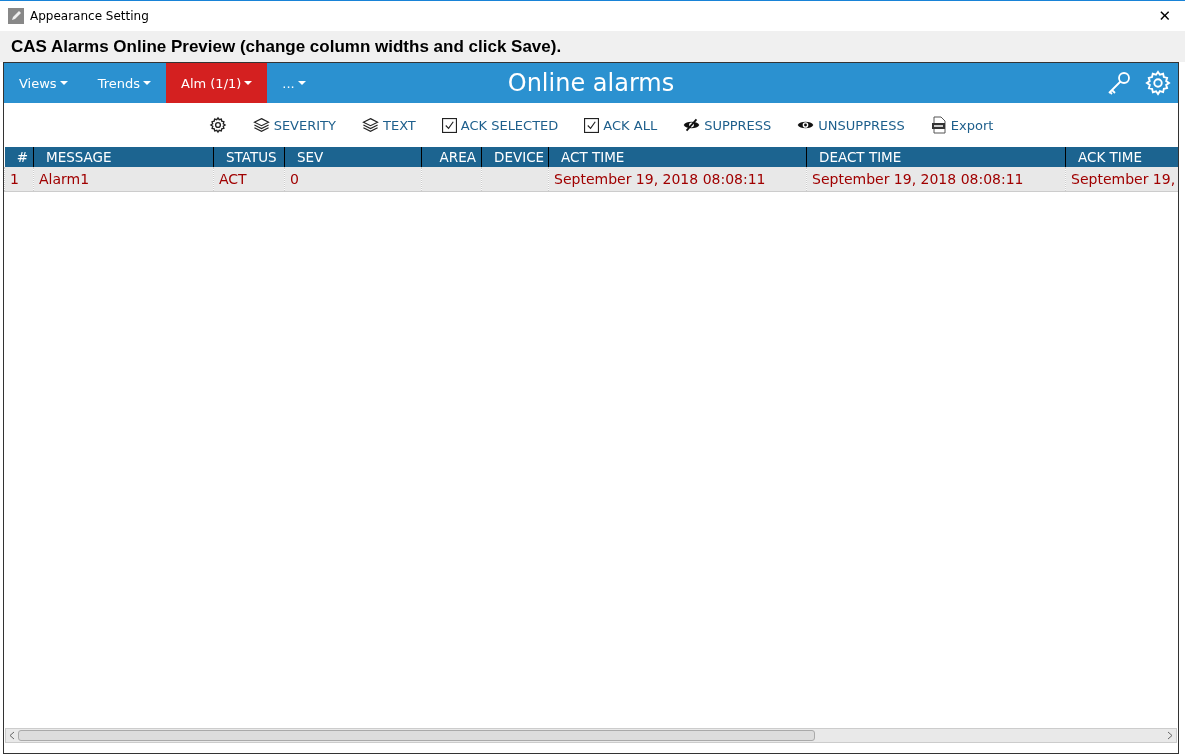 The height and width of the screenshot is (755, 1185). I want to click on nav-tab: Trends, so click(124, 83).